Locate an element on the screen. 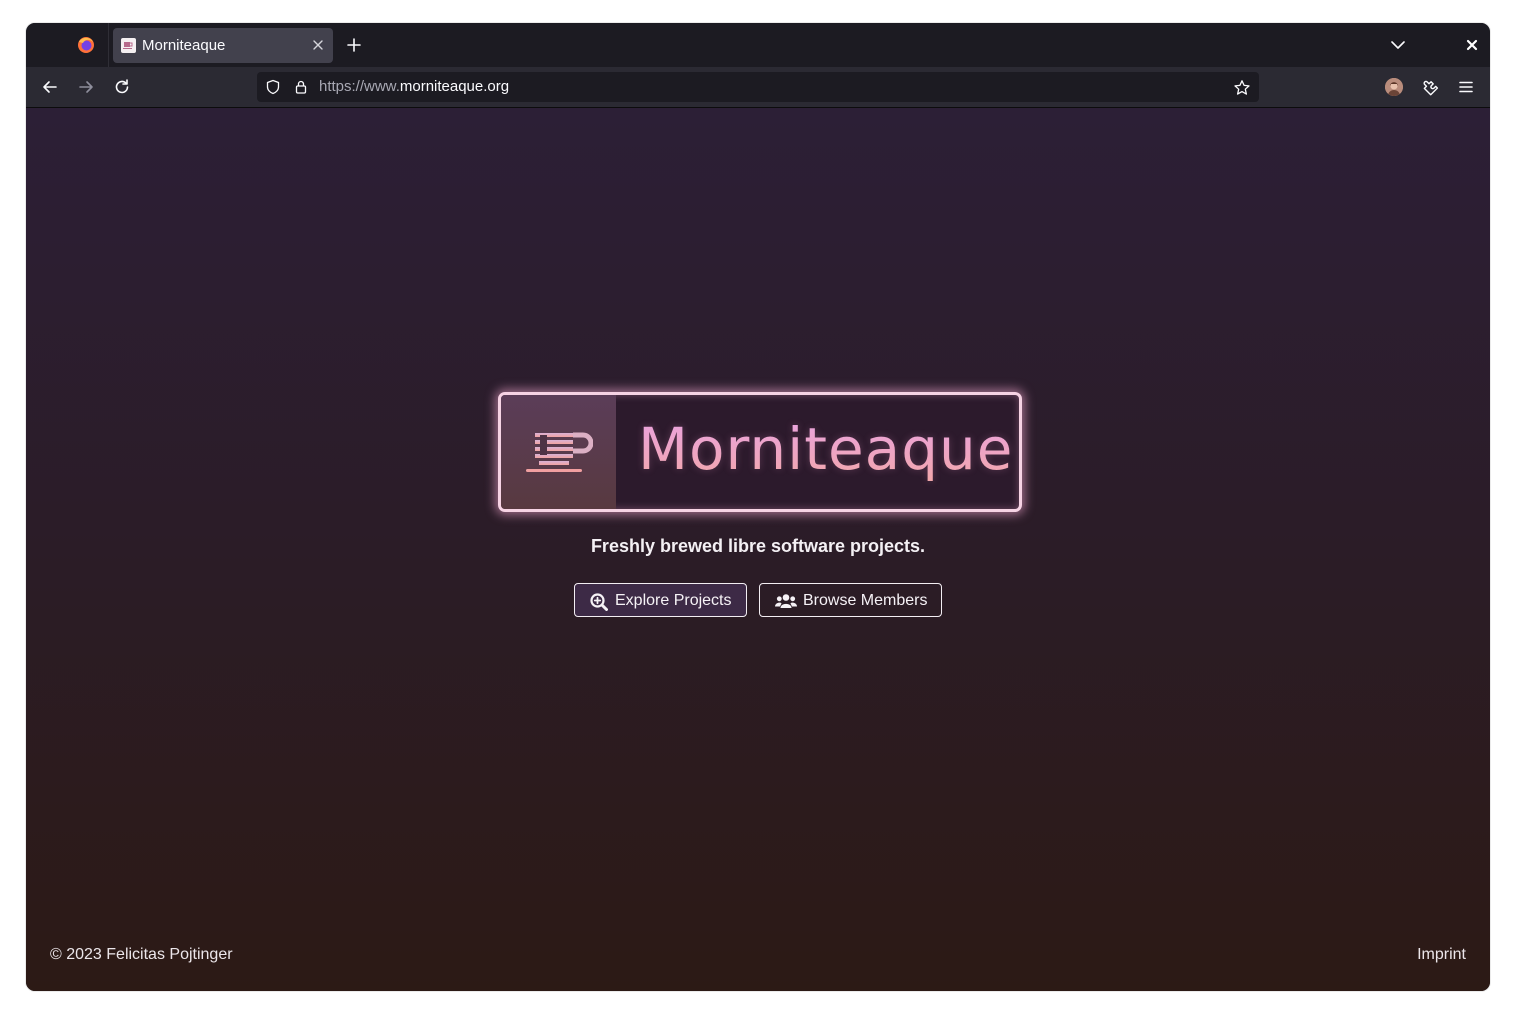  search-plus-icon is located at coordinates (599, 602).